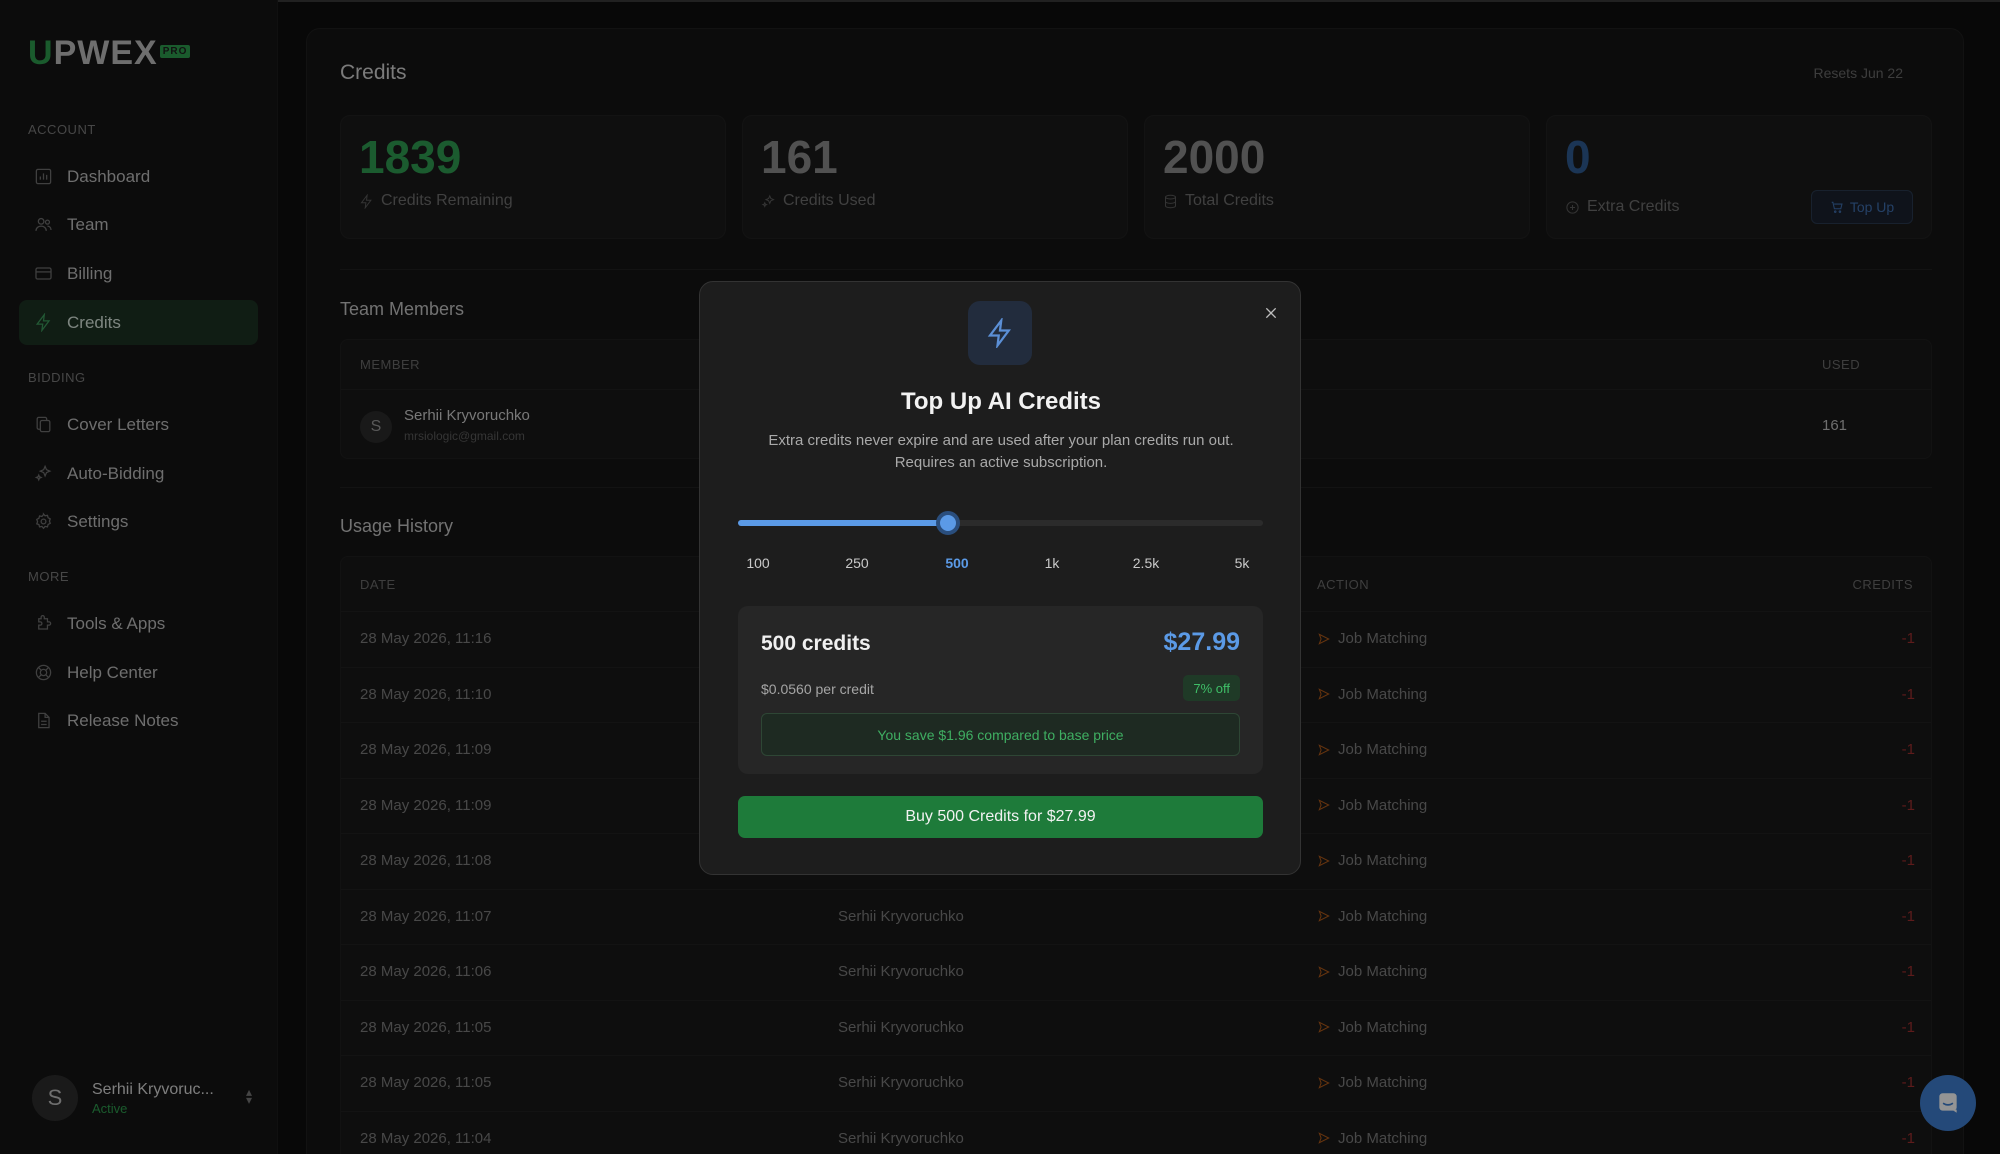  What do you see at coordinates (1000, 333) in the screenshot?
I see `bolt-icon` at bounding box center [1000, 333].